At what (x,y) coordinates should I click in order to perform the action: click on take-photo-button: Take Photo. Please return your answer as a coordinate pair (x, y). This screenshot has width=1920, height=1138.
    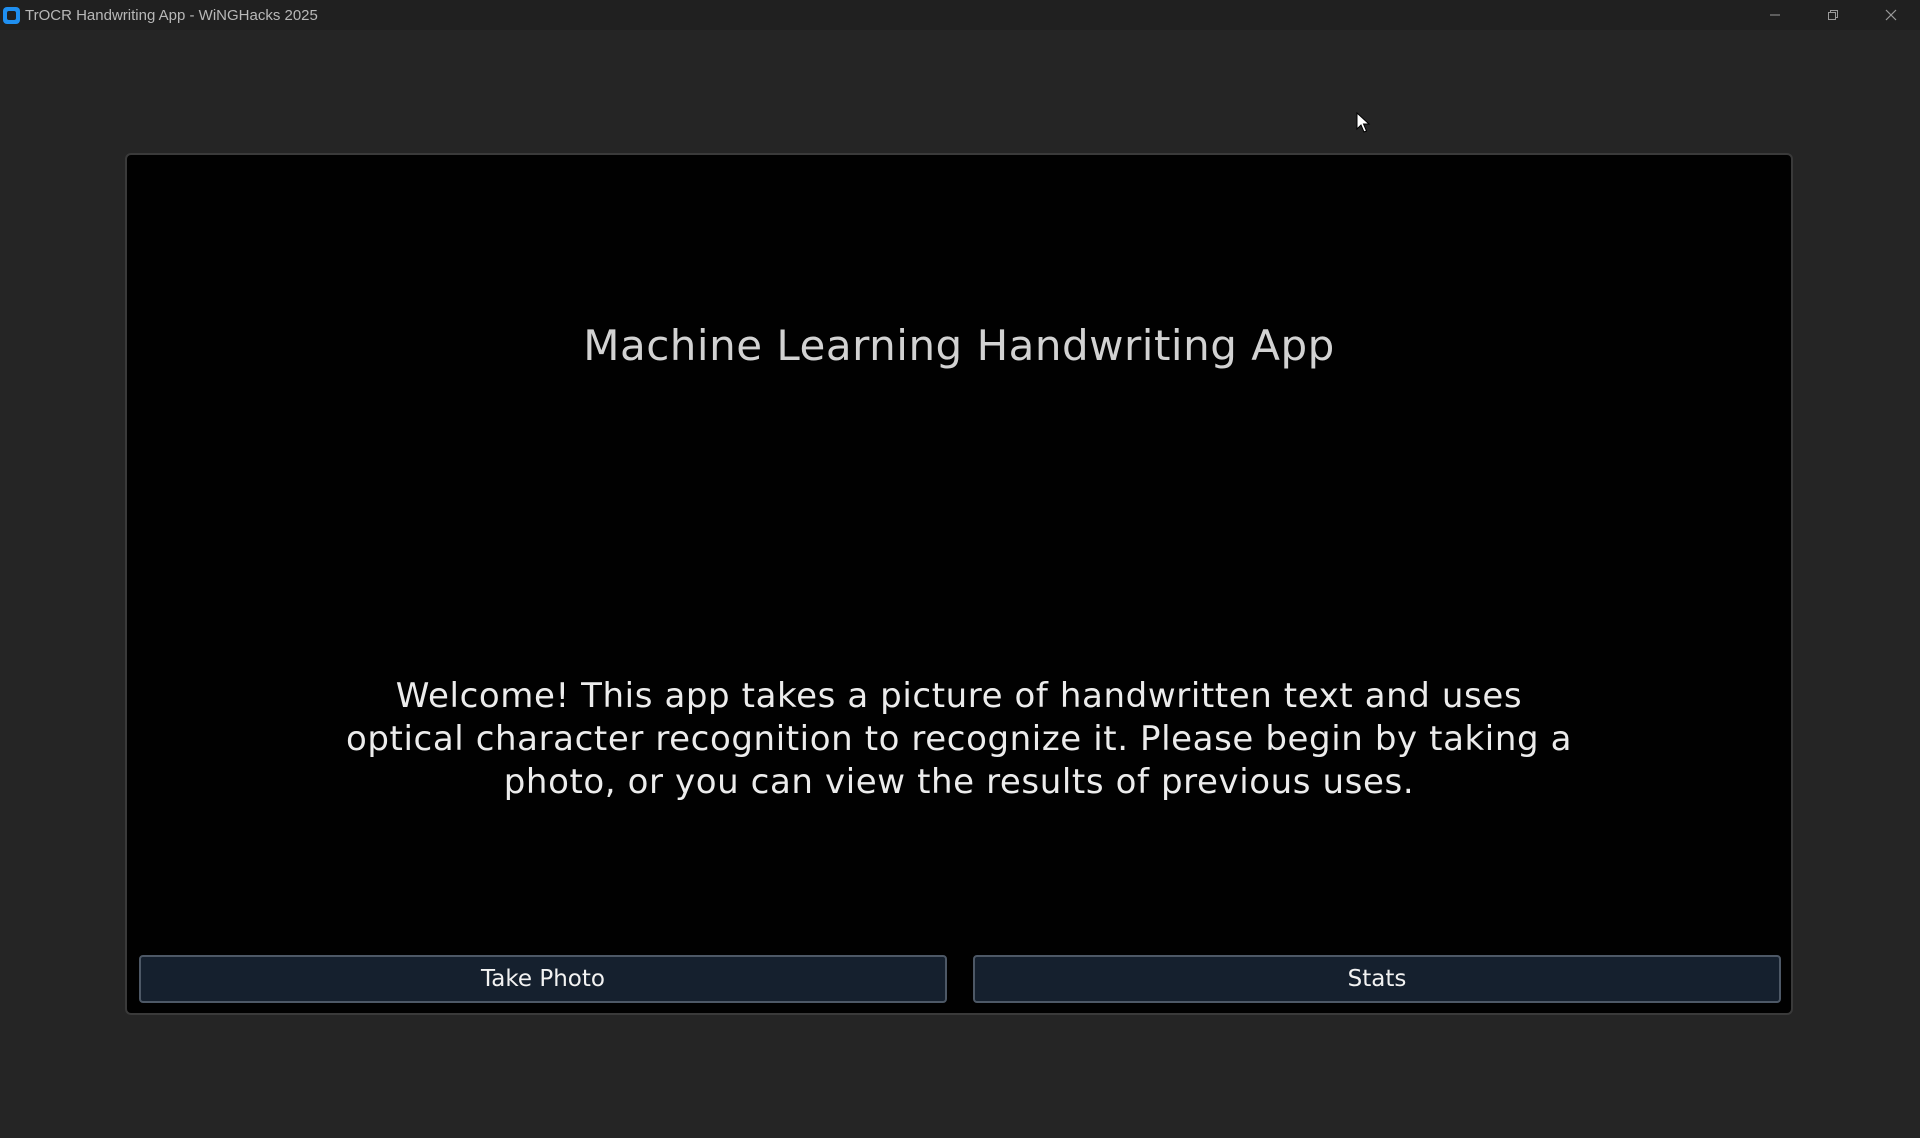
    Looking at the image, I should click on (543, 979).